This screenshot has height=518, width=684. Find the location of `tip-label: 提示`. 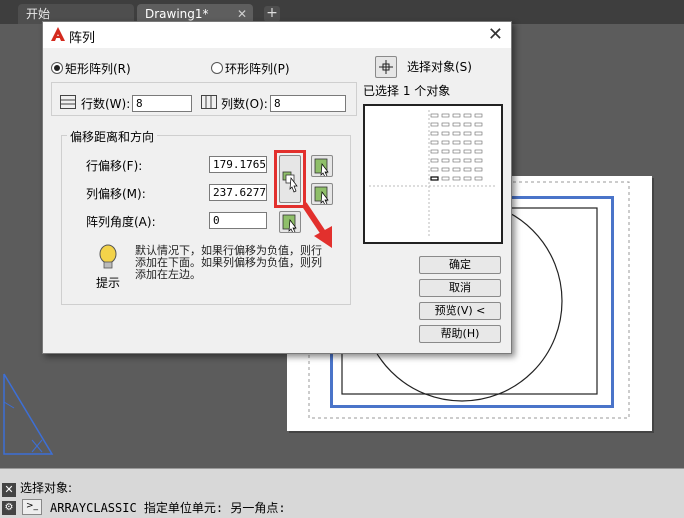

tip-label: 提示 is located at coordinates (108, 283).